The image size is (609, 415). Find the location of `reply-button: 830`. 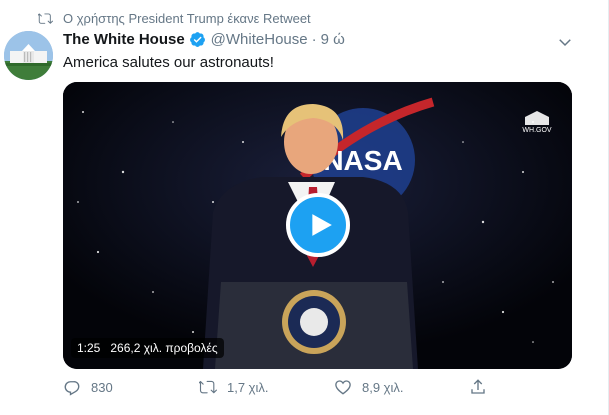

reply-button: 830 is located at coordinates (88, 387).